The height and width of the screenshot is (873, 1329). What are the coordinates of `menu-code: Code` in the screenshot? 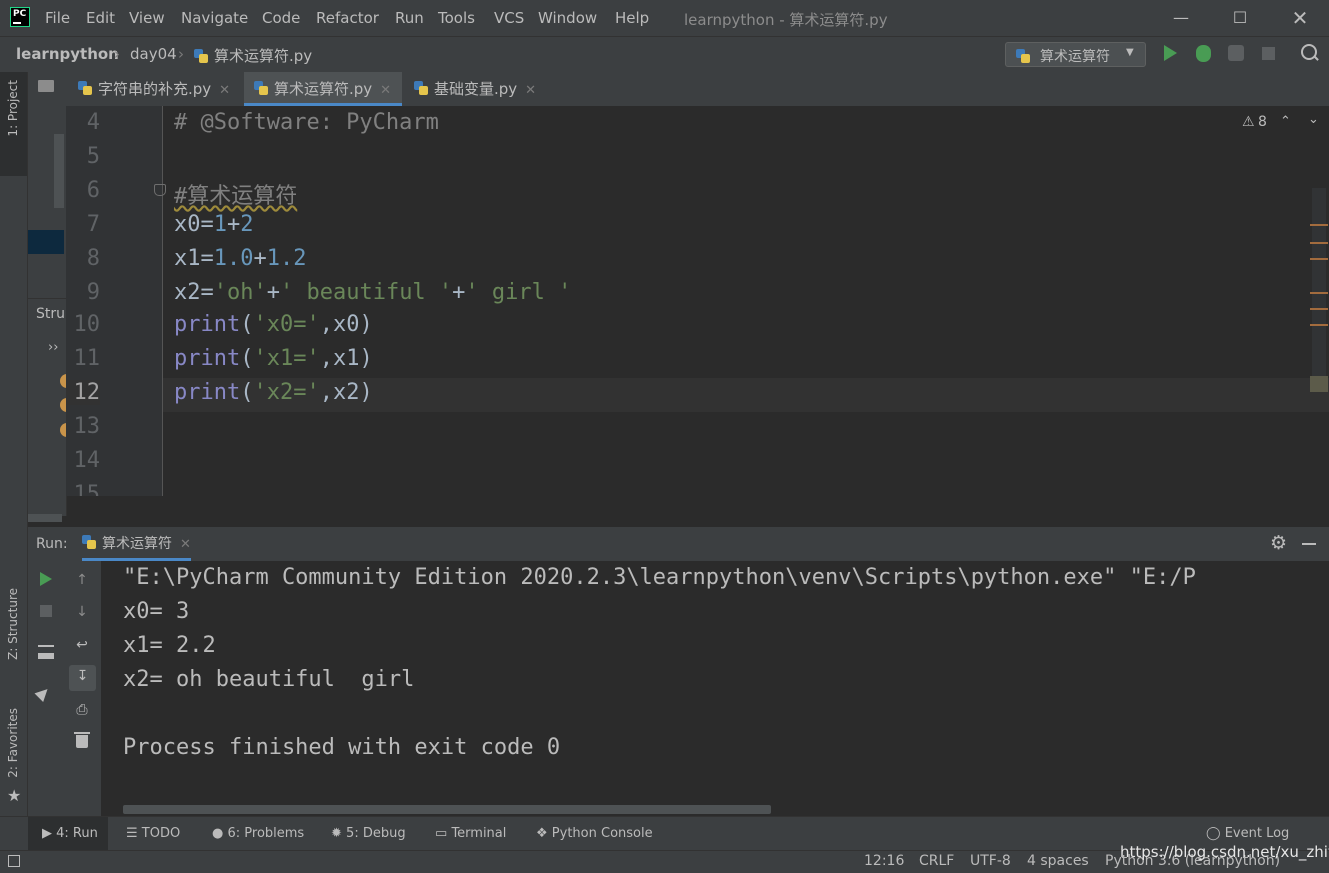 It's located at (281, 18).